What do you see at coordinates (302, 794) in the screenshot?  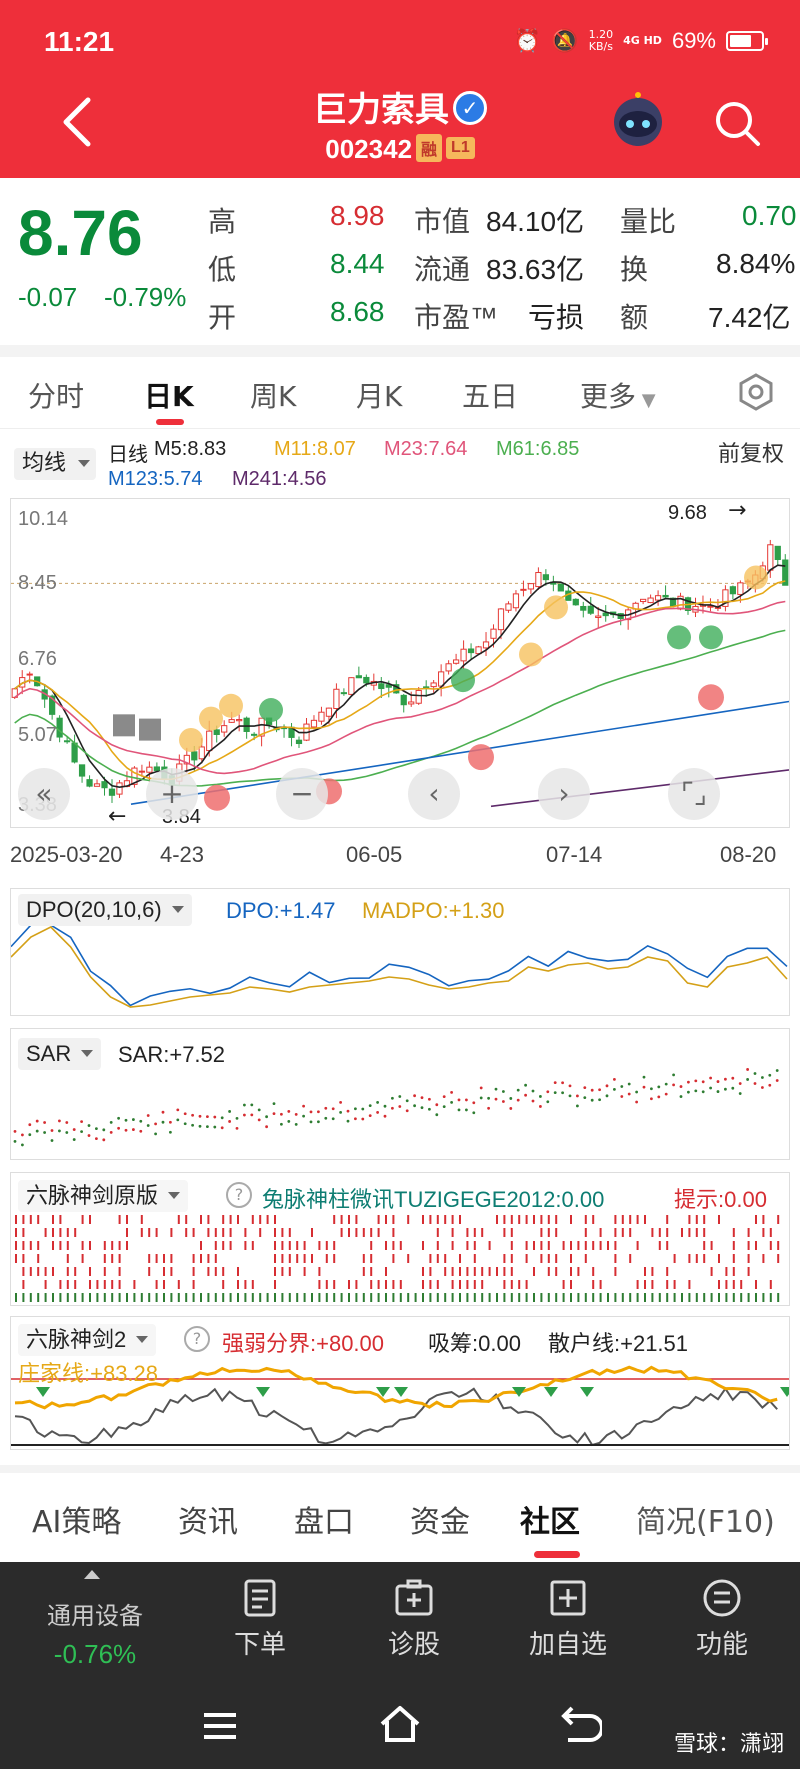 I see `zoom-minus-icon: −` at bounding box center [302, 794].